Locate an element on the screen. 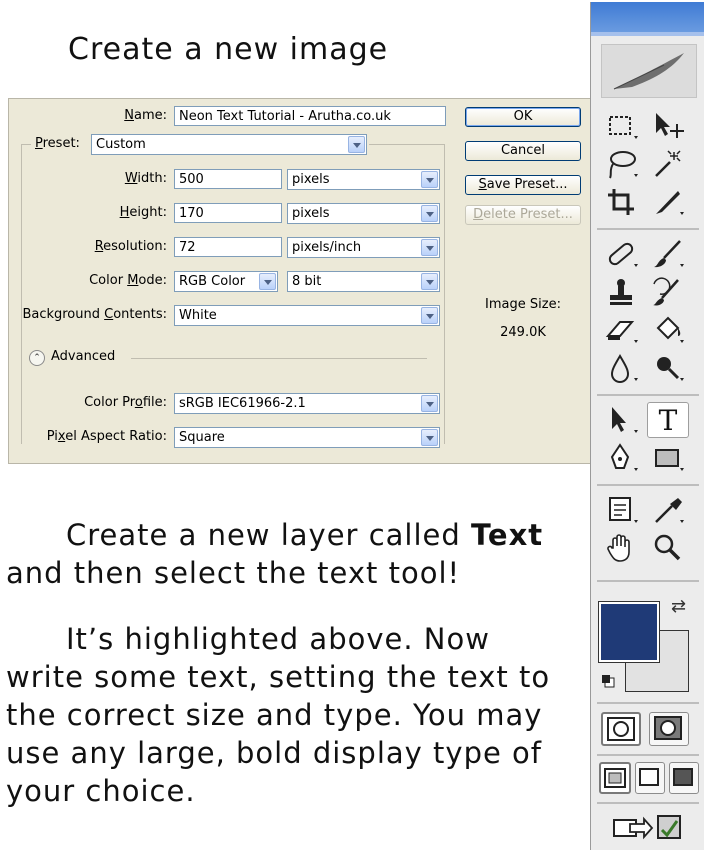 This screenshot has height=851, width=704. dodge-icon is located at coordinates (668, 368).